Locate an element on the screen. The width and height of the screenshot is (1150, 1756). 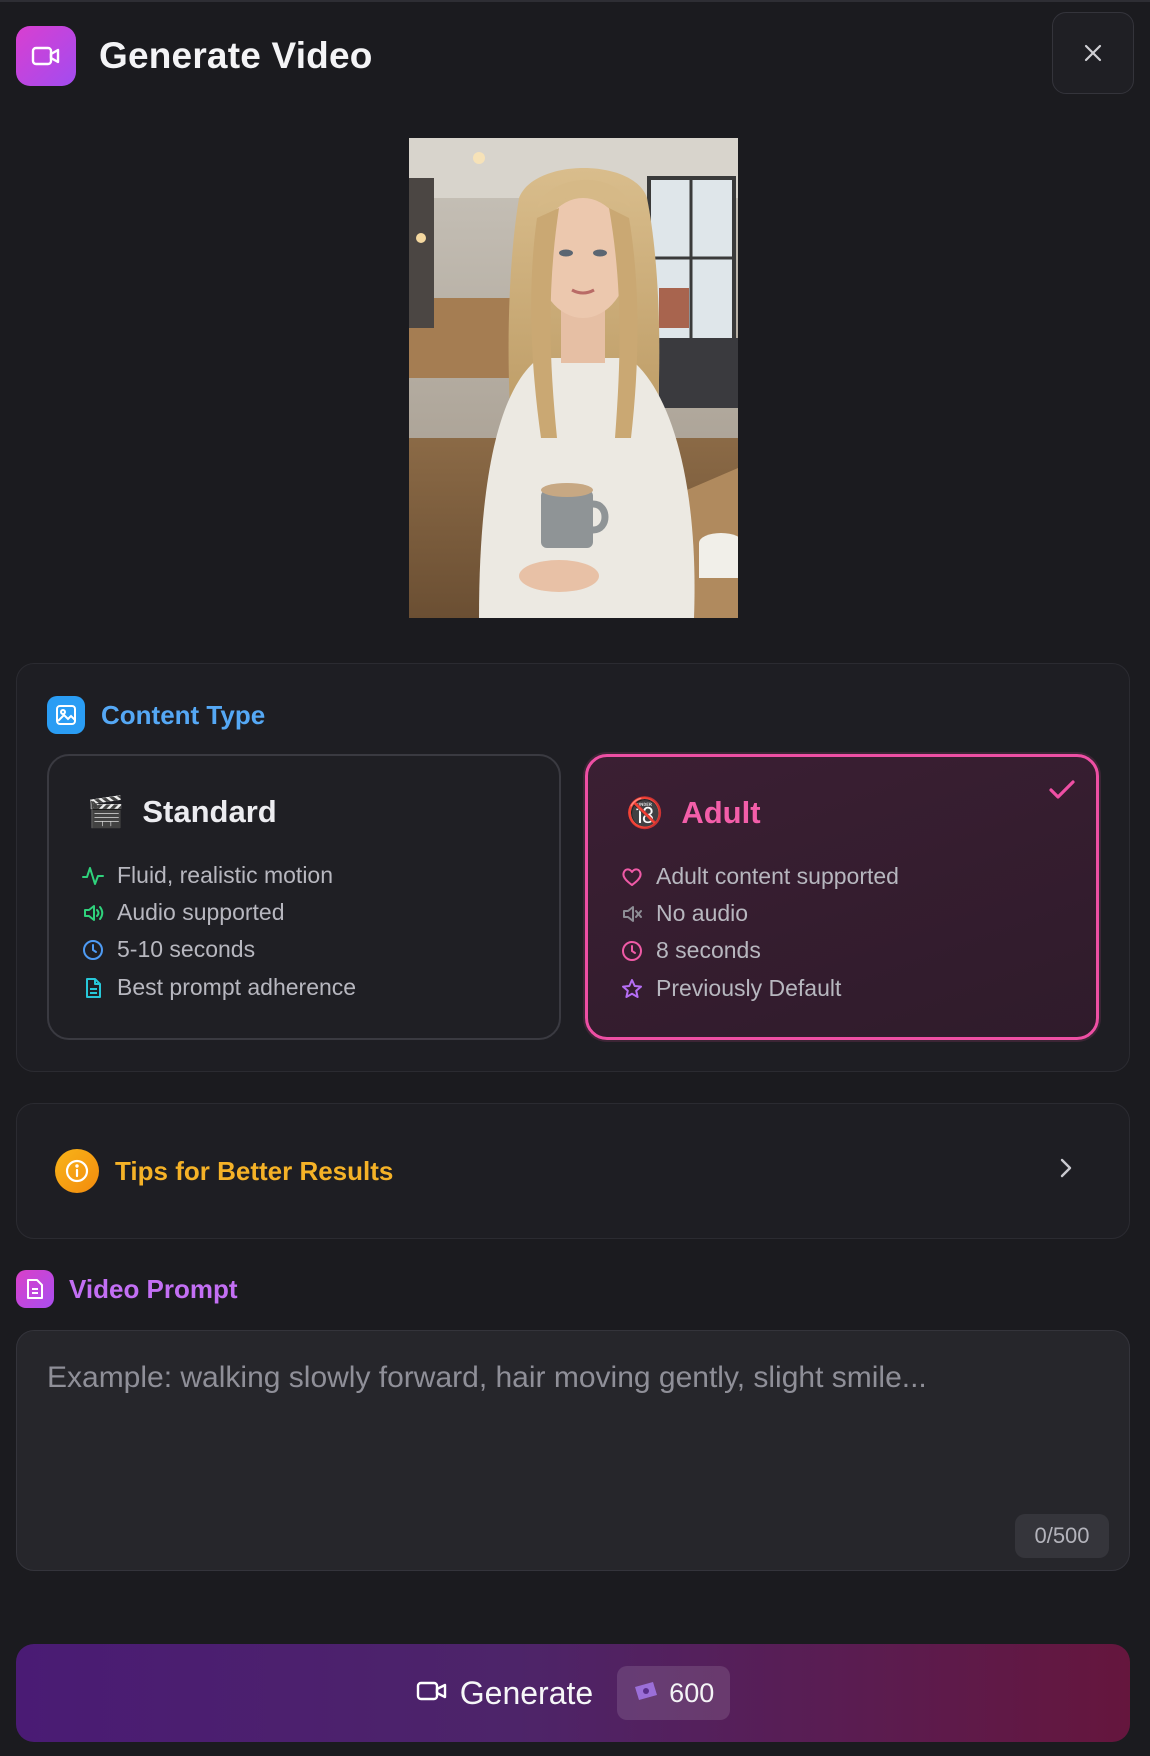
tips-label: Tips for Better Results is located at coordinates (254, 1170).